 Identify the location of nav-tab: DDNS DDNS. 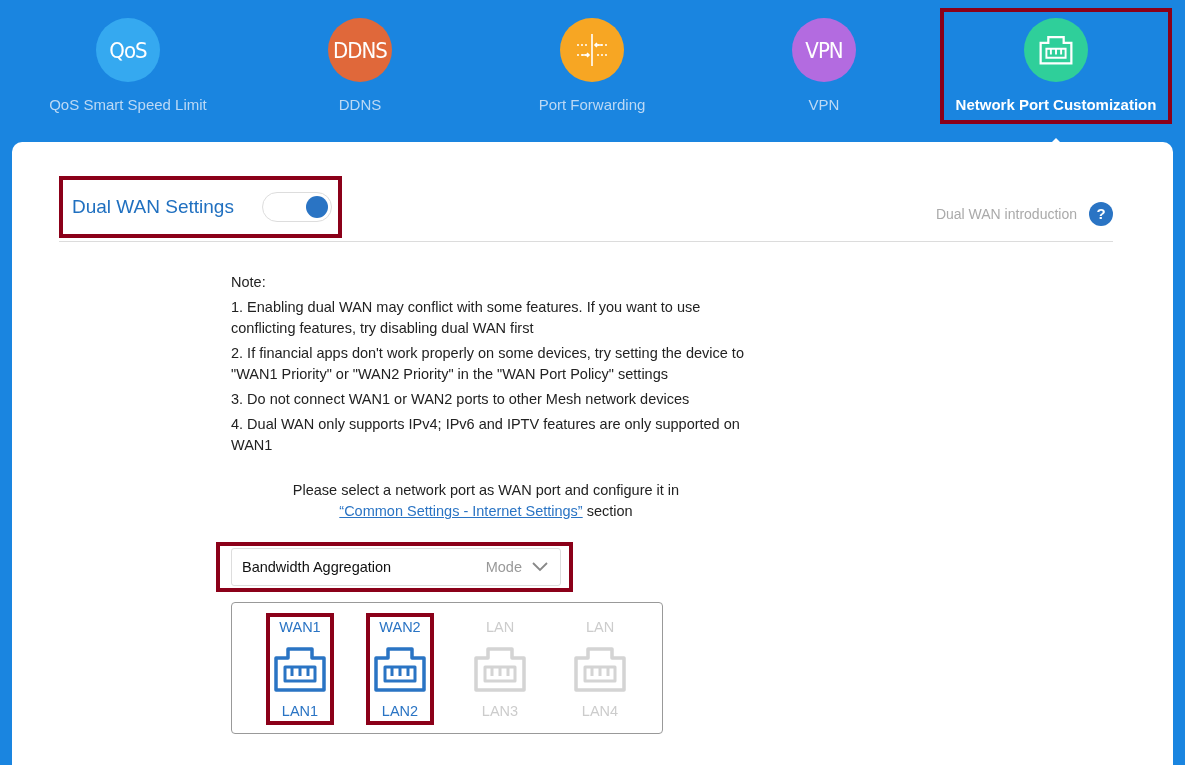
(360, 66).